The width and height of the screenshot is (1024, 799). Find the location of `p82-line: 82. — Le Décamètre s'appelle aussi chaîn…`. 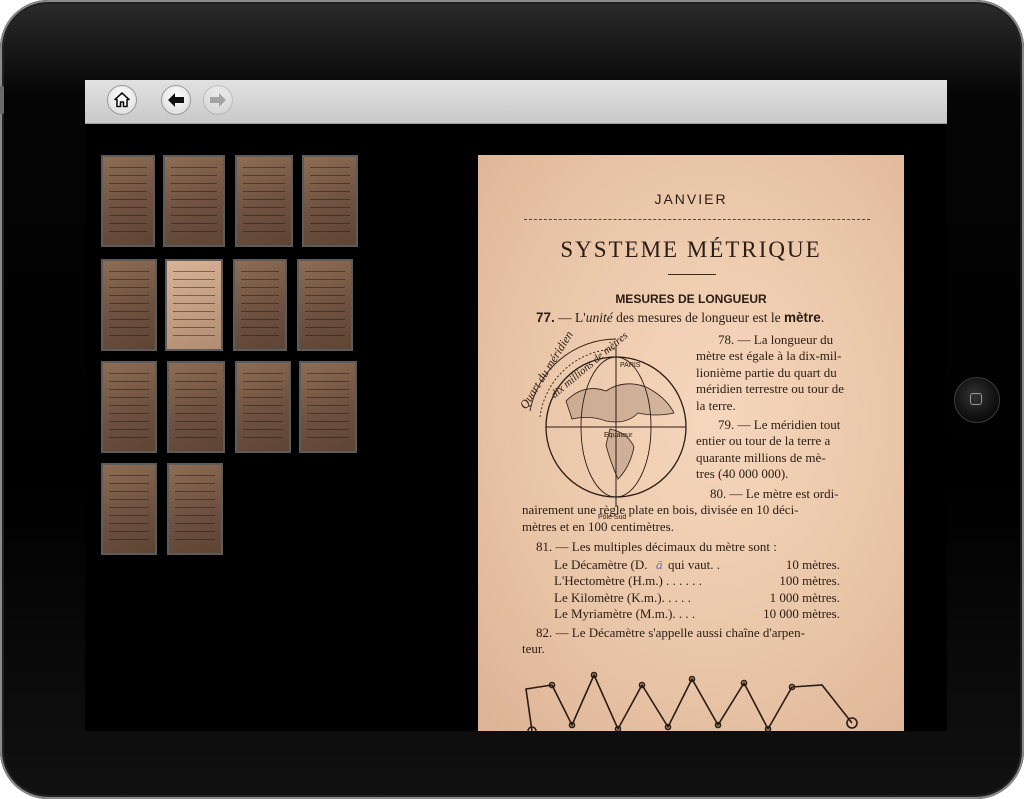

p82-line: 82. — Le Décamètre s'appelle aussi chaîn… is located at coordinates (670, 632).